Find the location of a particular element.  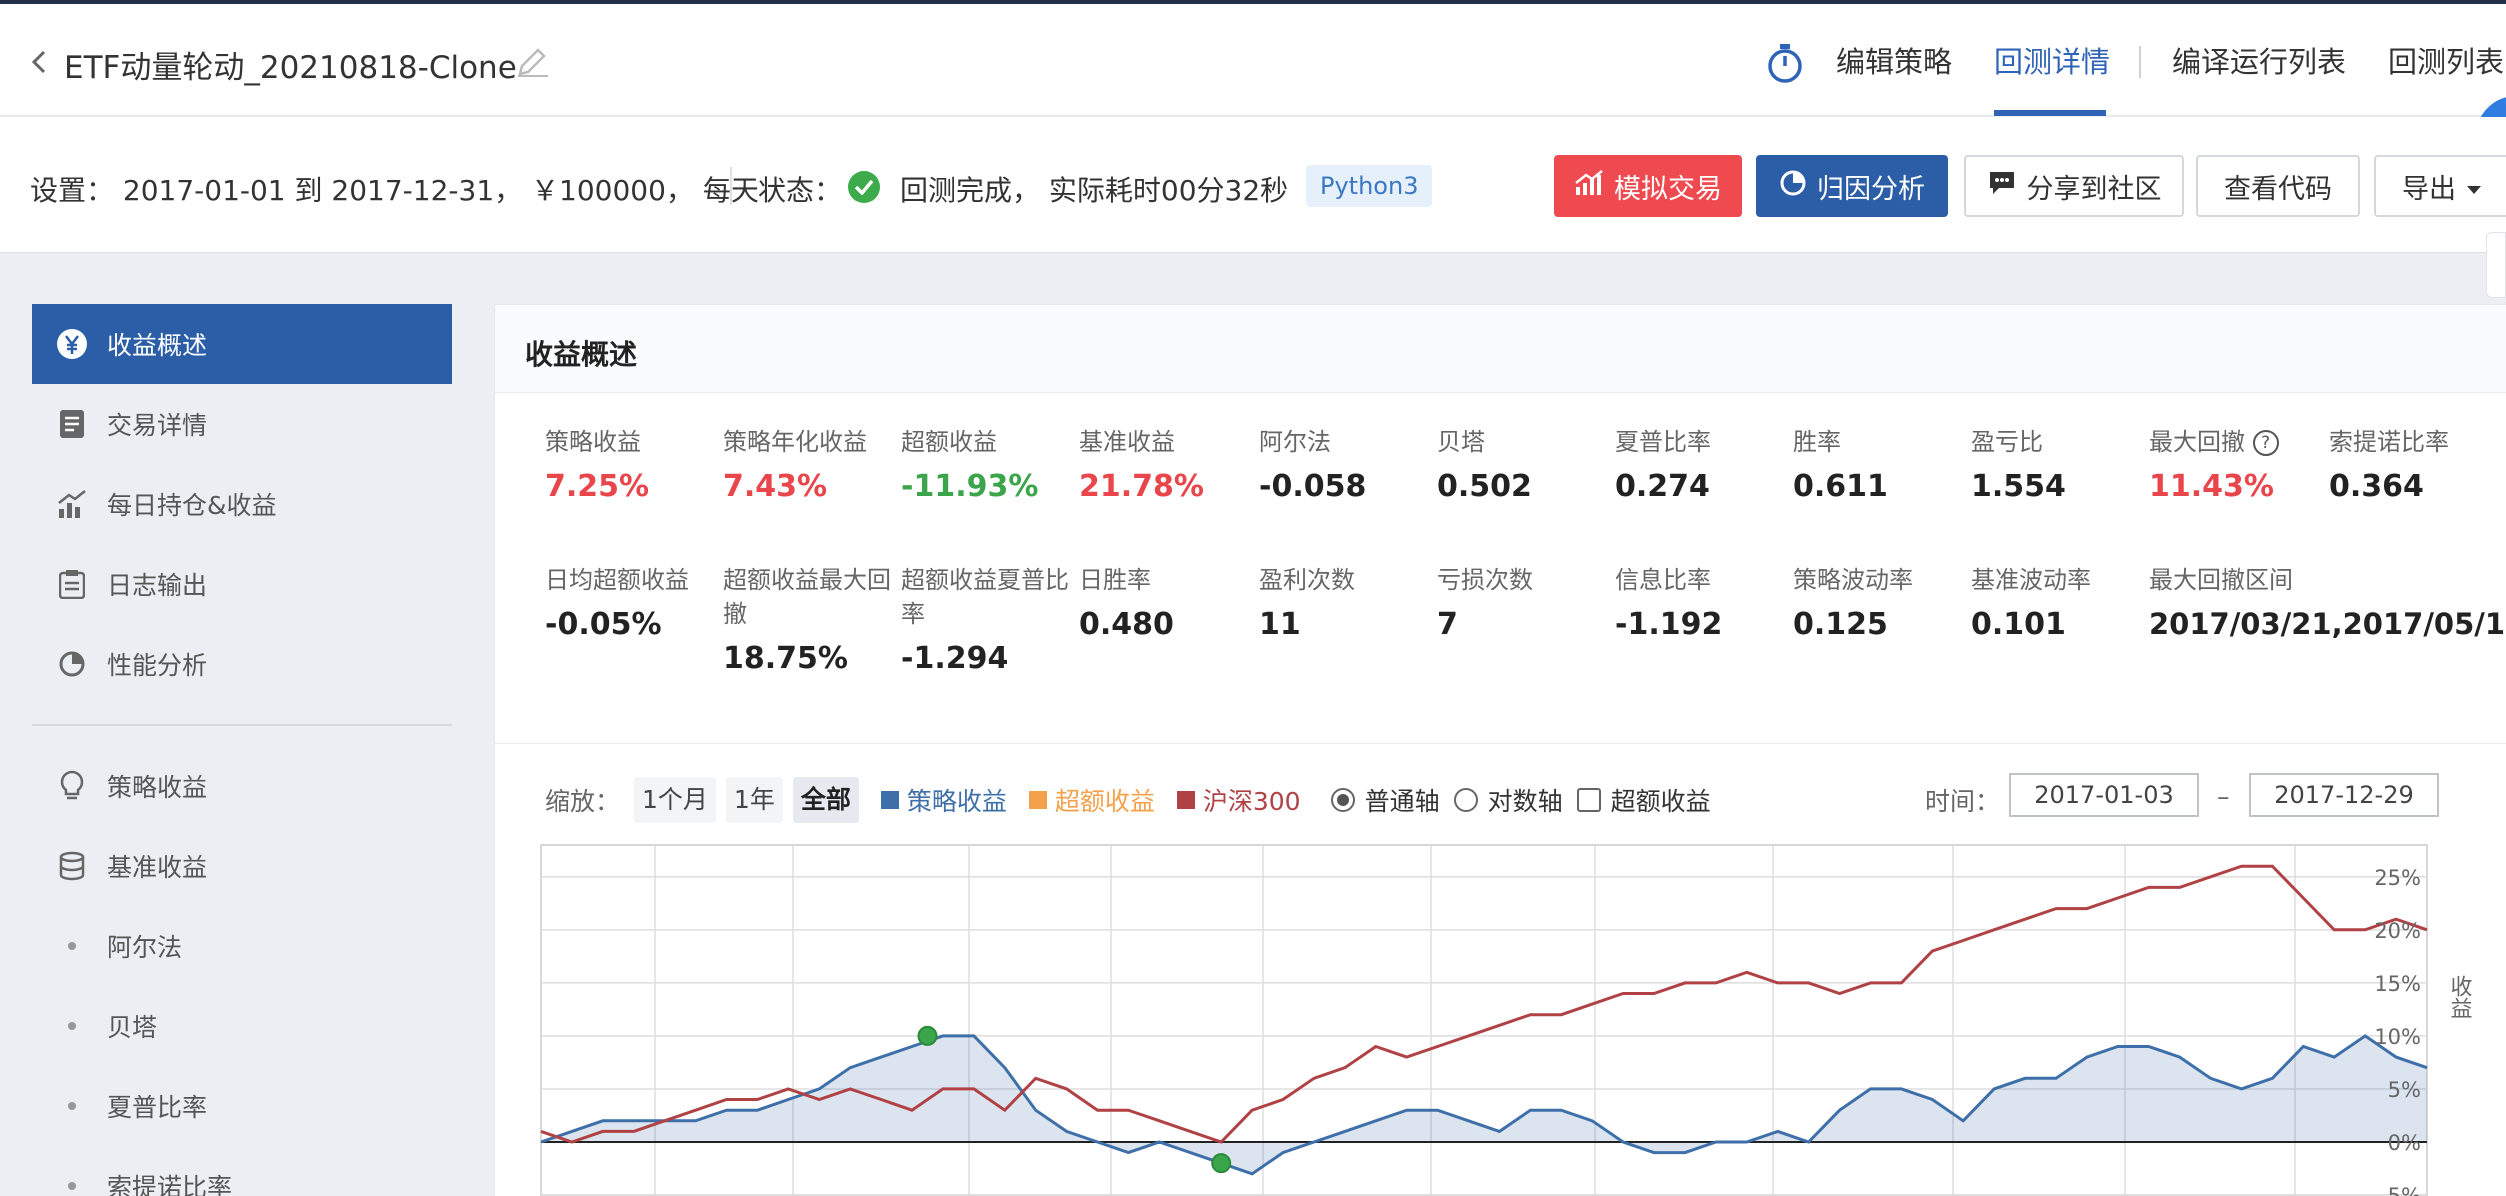

card-header: 收益概述 is located at coordinates (1500, 349).